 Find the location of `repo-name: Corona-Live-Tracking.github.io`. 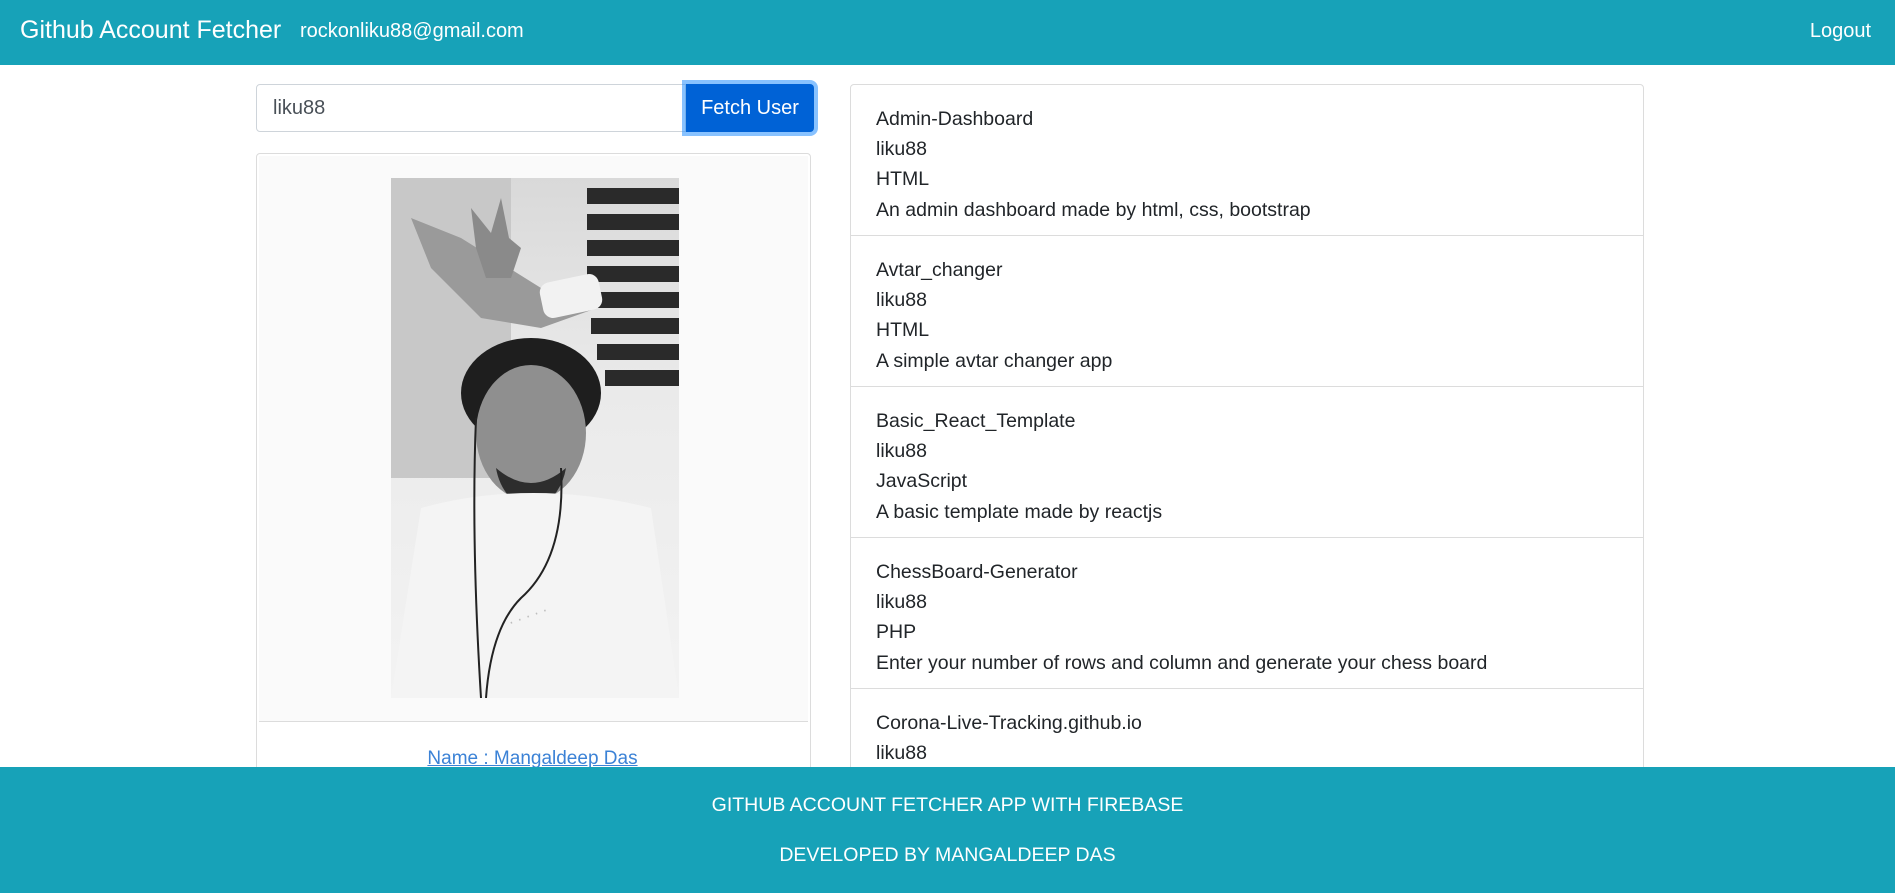

repo-name: Corona-Live-Tracking.github.io is located at coordinates (1009, 723).